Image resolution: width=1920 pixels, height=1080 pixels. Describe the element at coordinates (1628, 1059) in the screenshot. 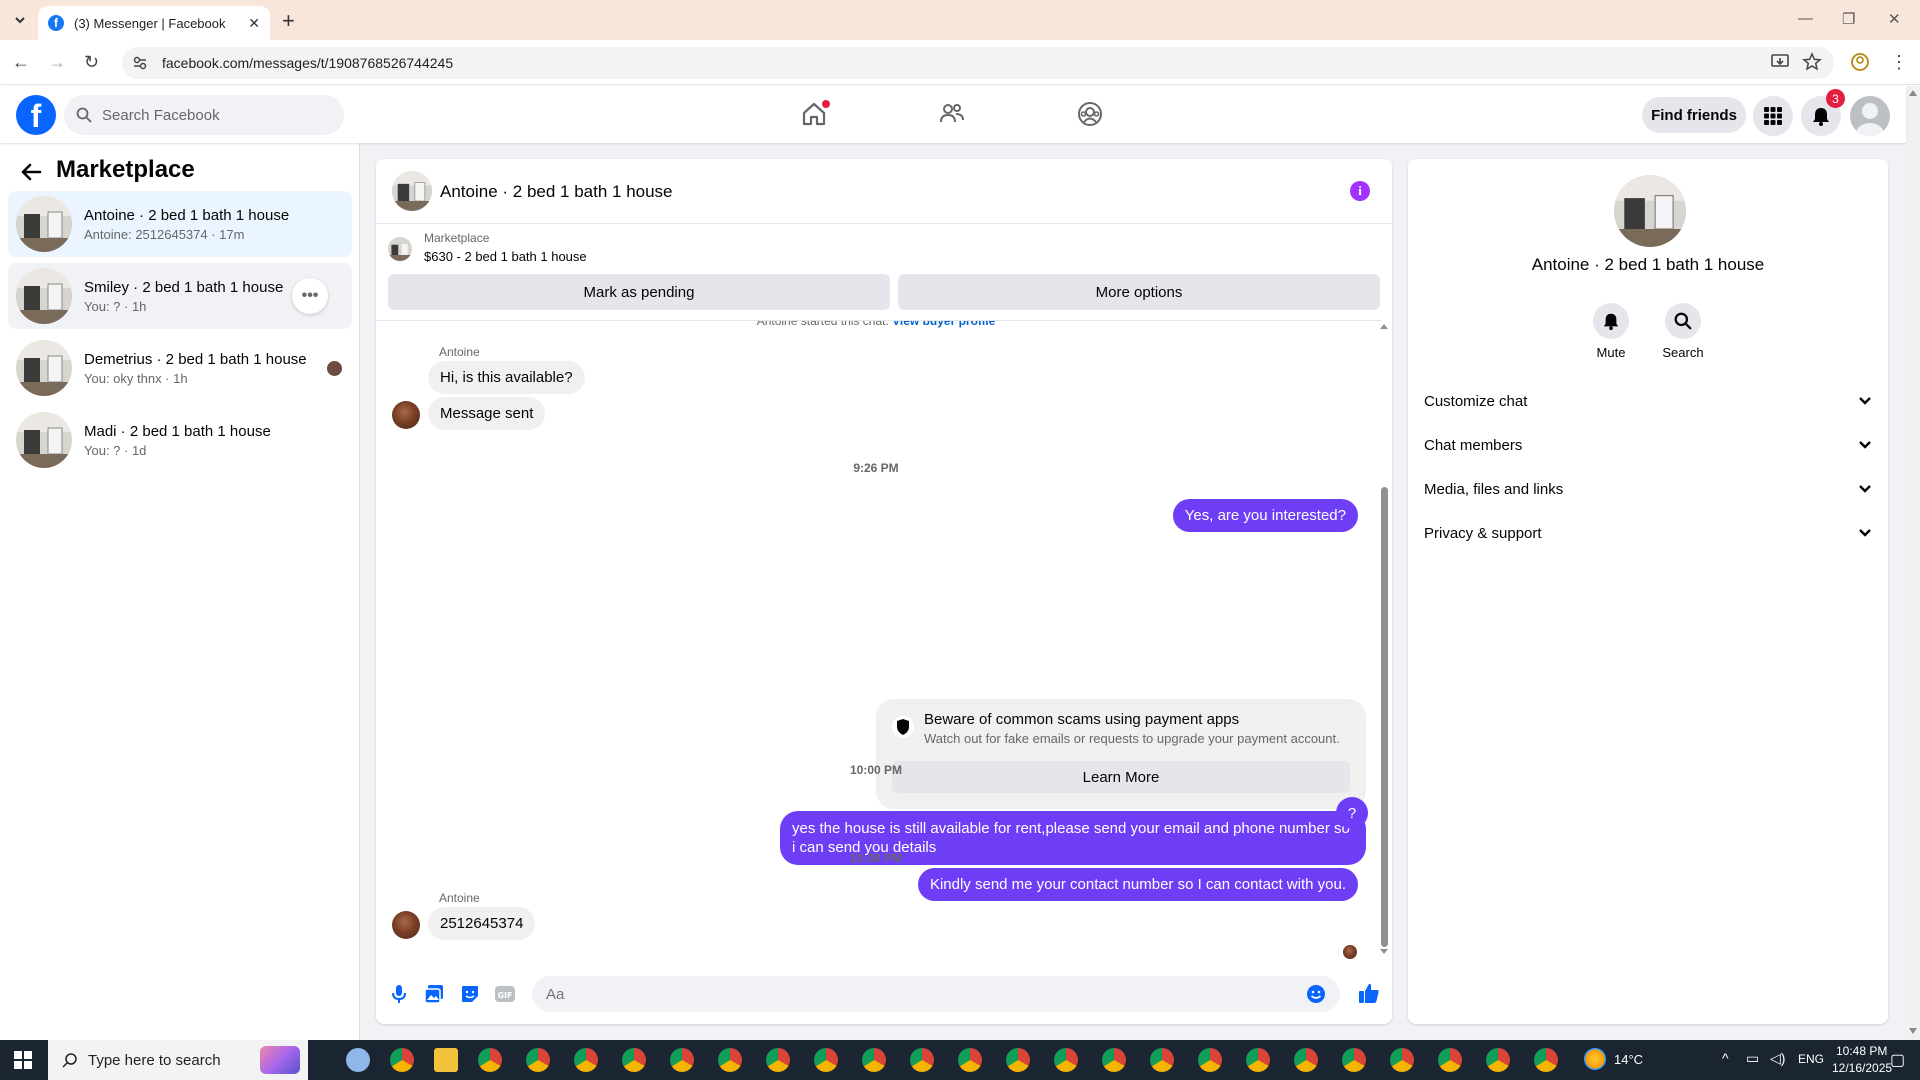

I see `temperature: 14°C` at that location.